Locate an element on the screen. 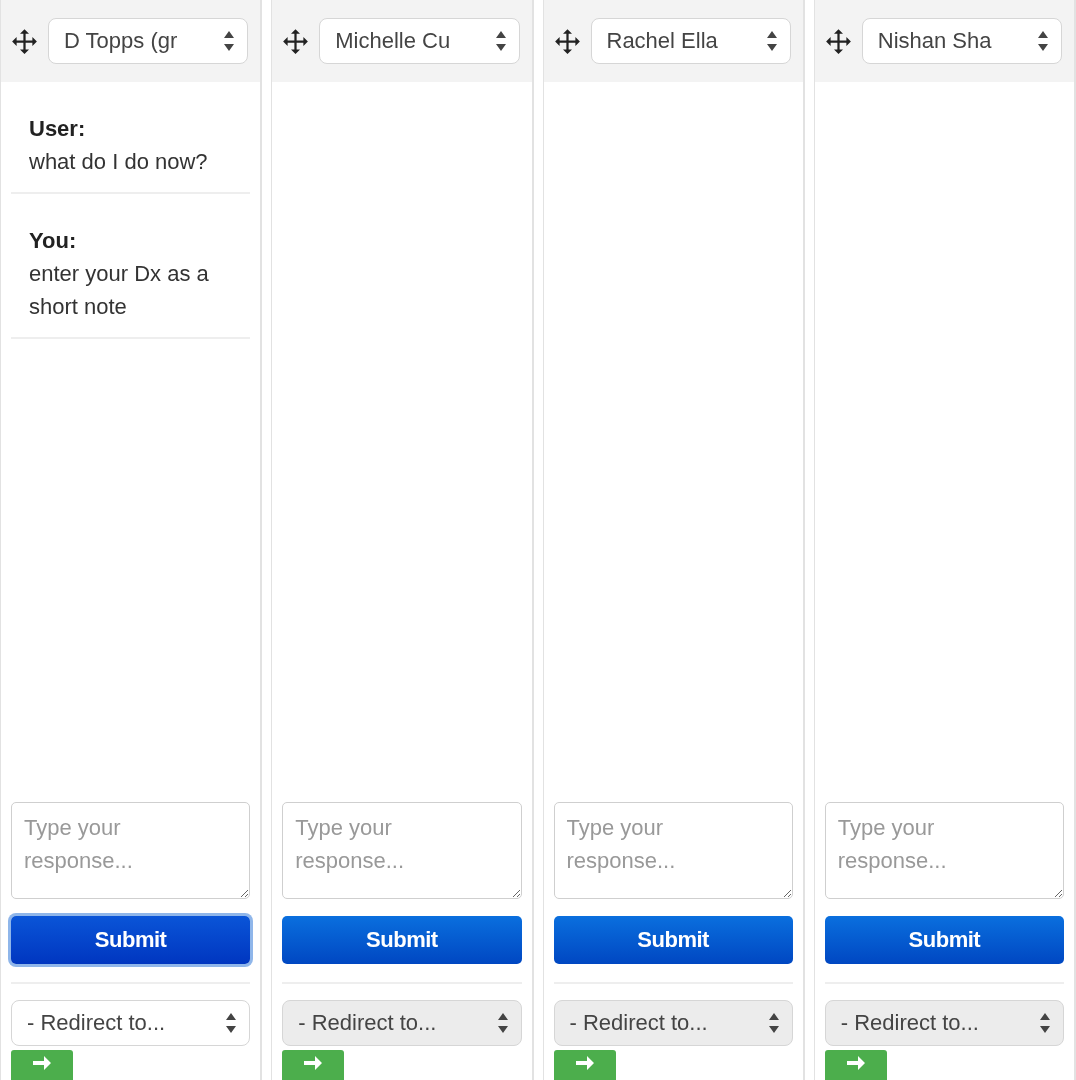  message-author: You: is located at coordinates (53, 241).